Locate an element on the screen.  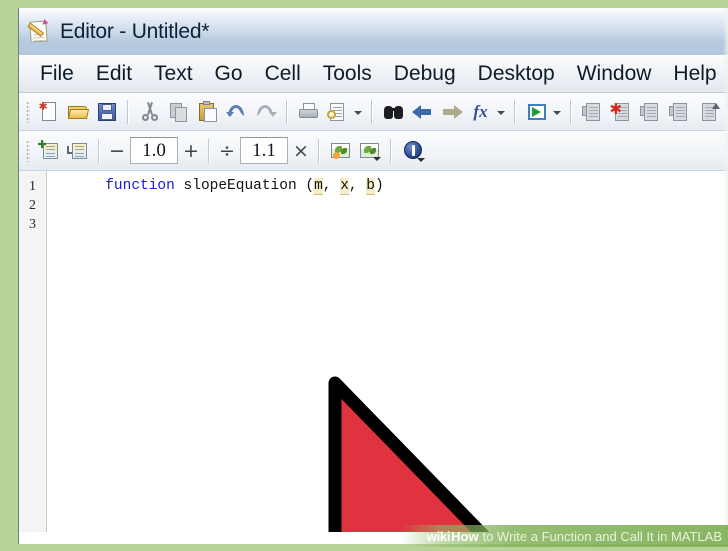
forward-button is located at coordinates (451, 111).